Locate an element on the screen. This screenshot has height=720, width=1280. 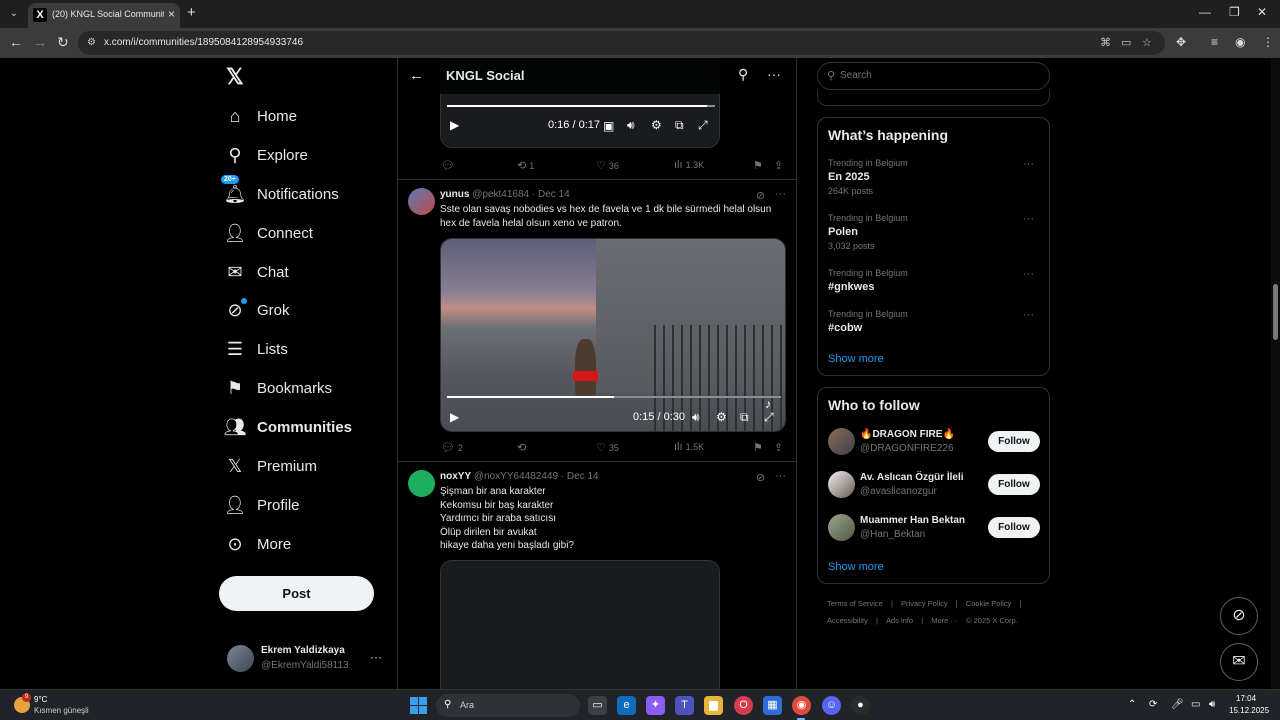
sidebar-item-lists: ☰ Lists is located at coordinates (256, 349).